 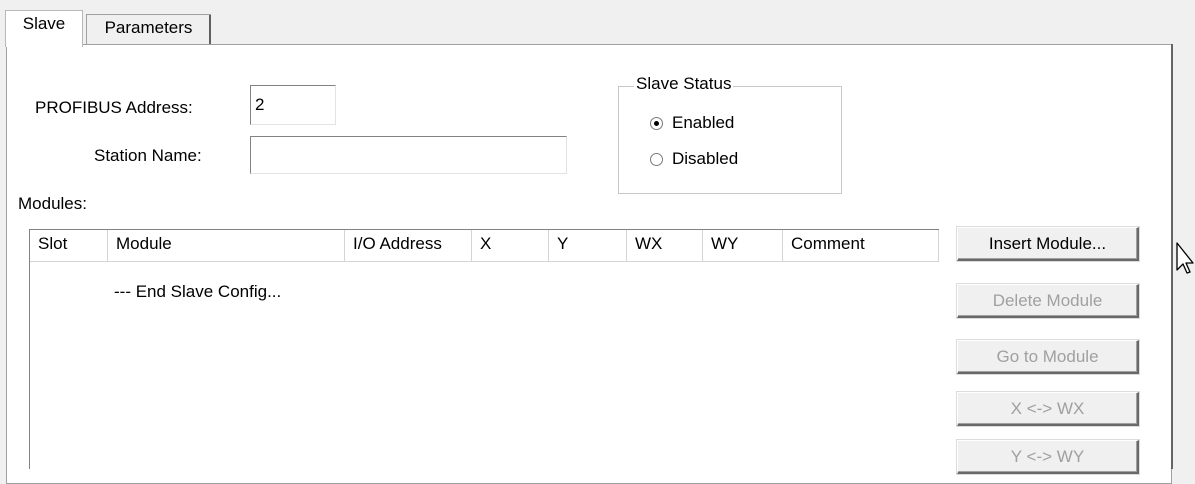 I want to click on column-header-x: X, so click(x=510, y=246).